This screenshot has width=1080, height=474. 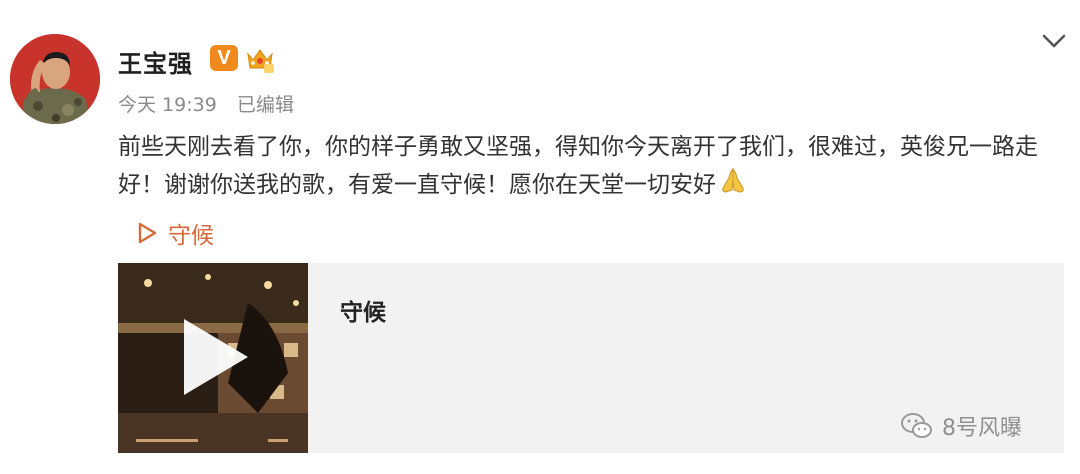 What do you see at coordinates (147, 233) in the screenshot?
I see `play-outline-icon` at bounding box center [147, 233].